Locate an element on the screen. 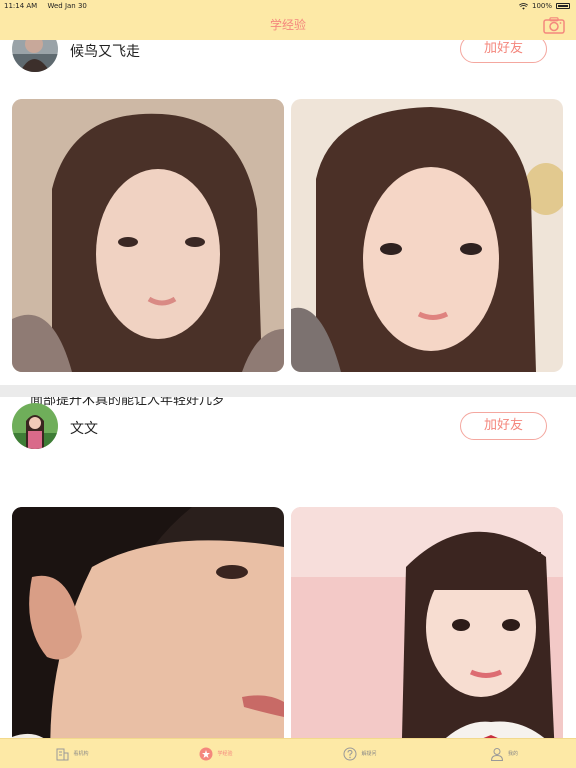 This screenshot has height=768, width=576. star-icon is located at coordinates (206, 753).